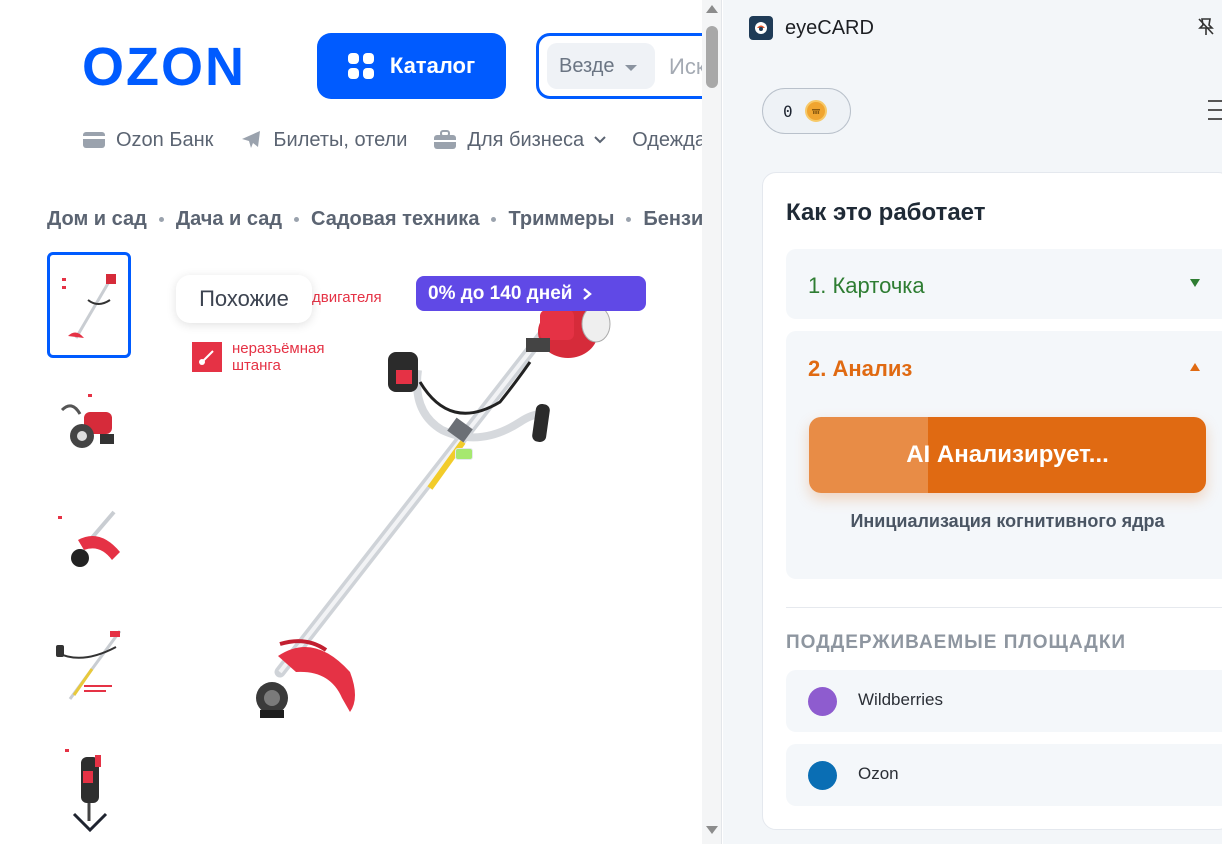 The width and height of the screenshot is (1222, 844). I want to click on nav-item-tickets: Билеты, отели, so click(323, 140).